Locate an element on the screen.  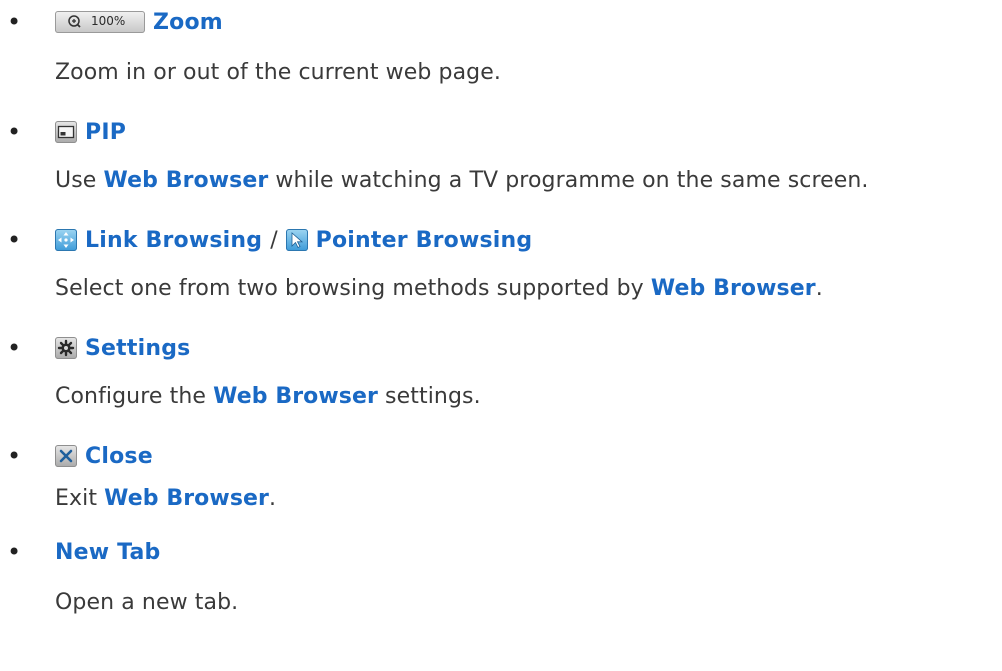
item-desc-settings: Configure the Web Browser settings. is located at coordinates (268, 396).